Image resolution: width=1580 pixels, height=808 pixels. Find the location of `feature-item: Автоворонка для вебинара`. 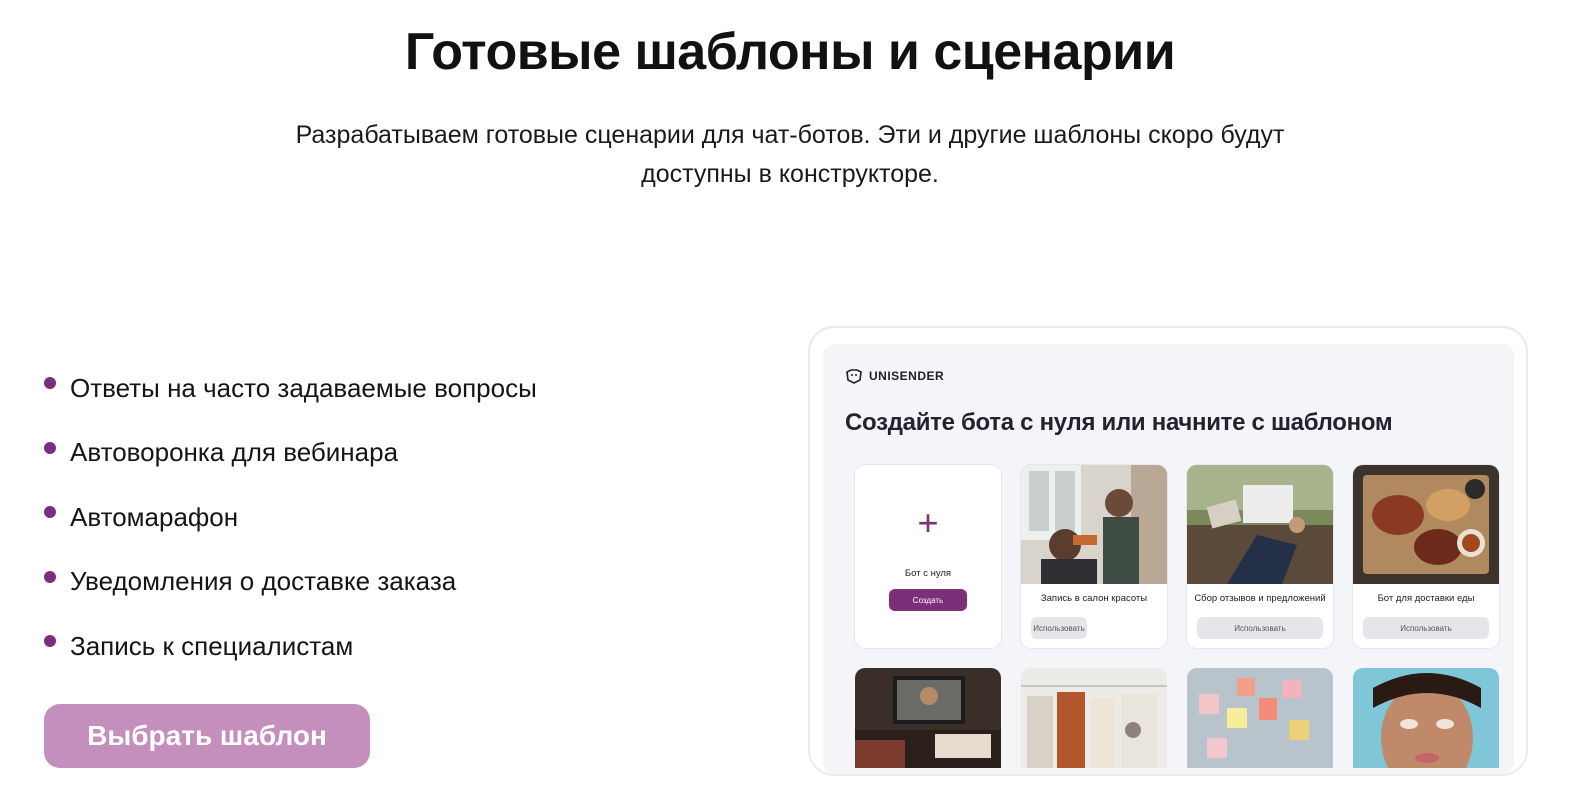

feature-item: Автоворонка для вебинара is located at coordinates (290, 453).